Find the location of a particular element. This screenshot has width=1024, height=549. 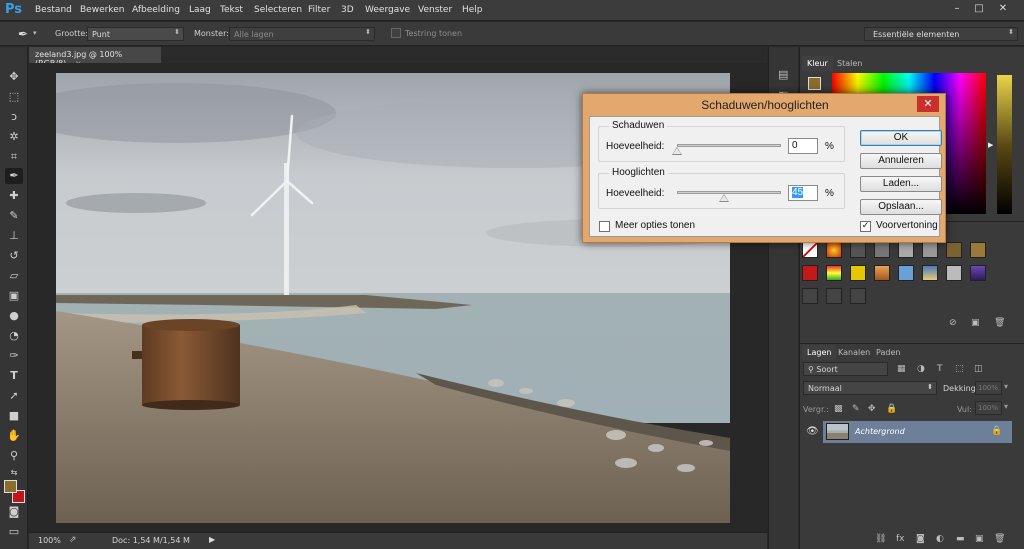

zoom-tool-icon: ⚲ is located at coordinates (14, 456).